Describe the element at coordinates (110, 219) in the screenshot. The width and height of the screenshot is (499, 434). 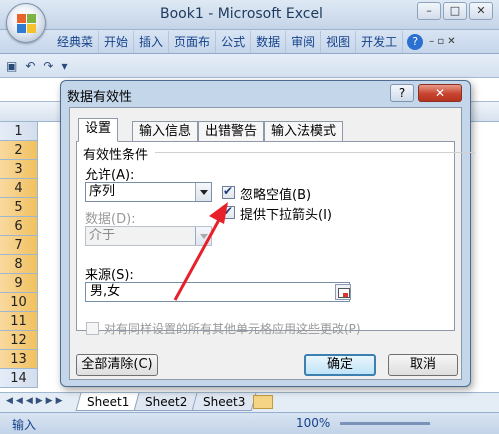
I see `data-label: 数据(D):` at that location.